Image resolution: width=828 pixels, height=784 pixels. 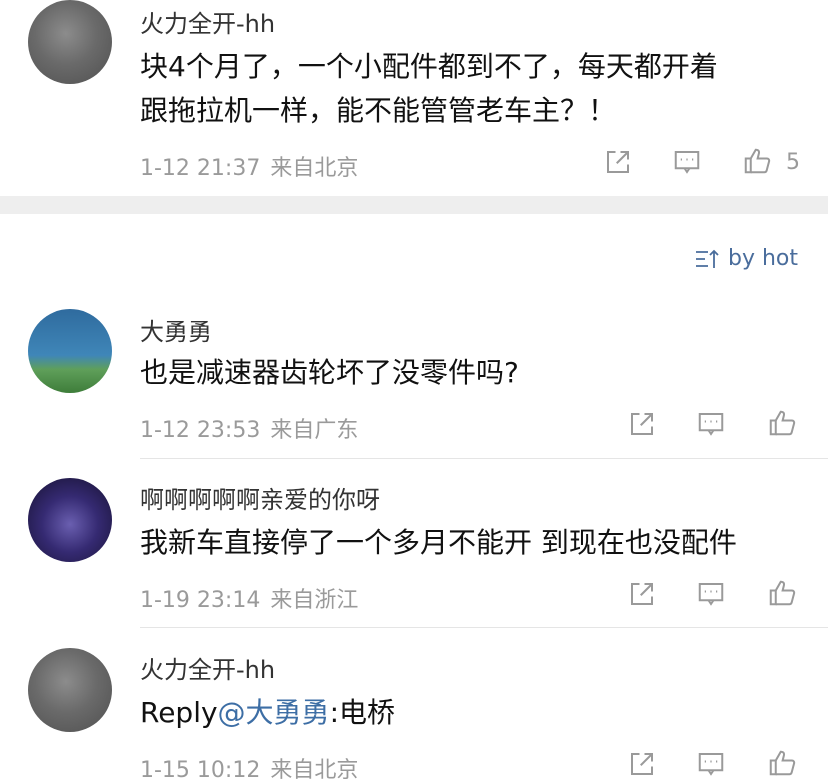 I want to click on section-divider, so click(x=414, y=205).